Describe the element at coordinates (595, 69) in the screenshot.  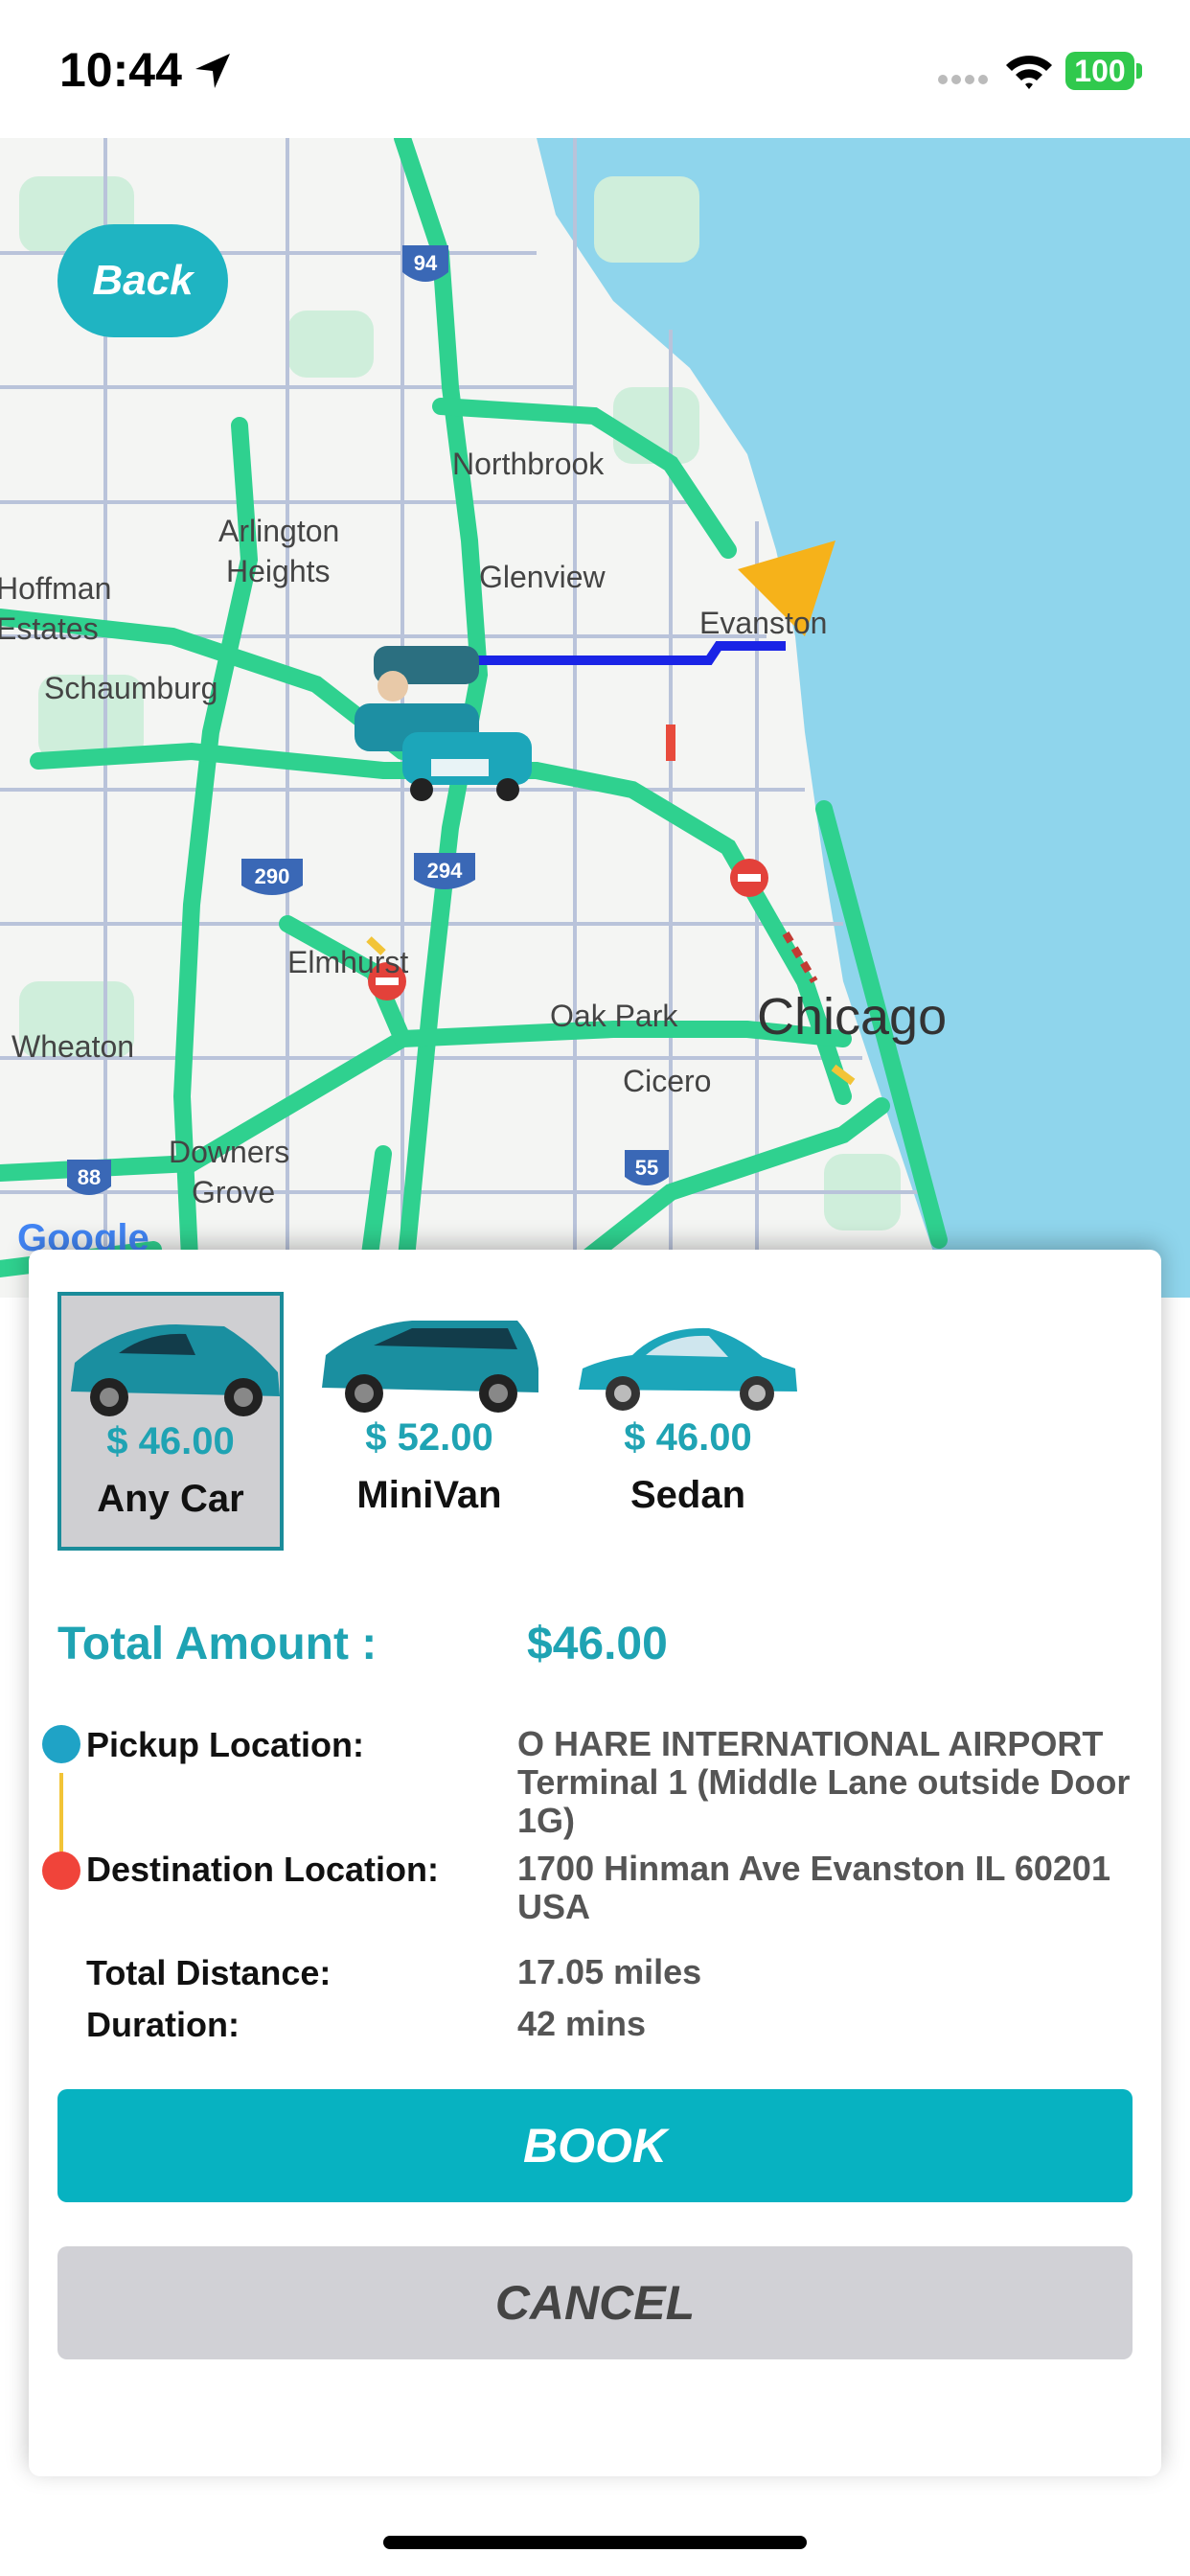
I see `status-bar: 10:44 100` at that location.